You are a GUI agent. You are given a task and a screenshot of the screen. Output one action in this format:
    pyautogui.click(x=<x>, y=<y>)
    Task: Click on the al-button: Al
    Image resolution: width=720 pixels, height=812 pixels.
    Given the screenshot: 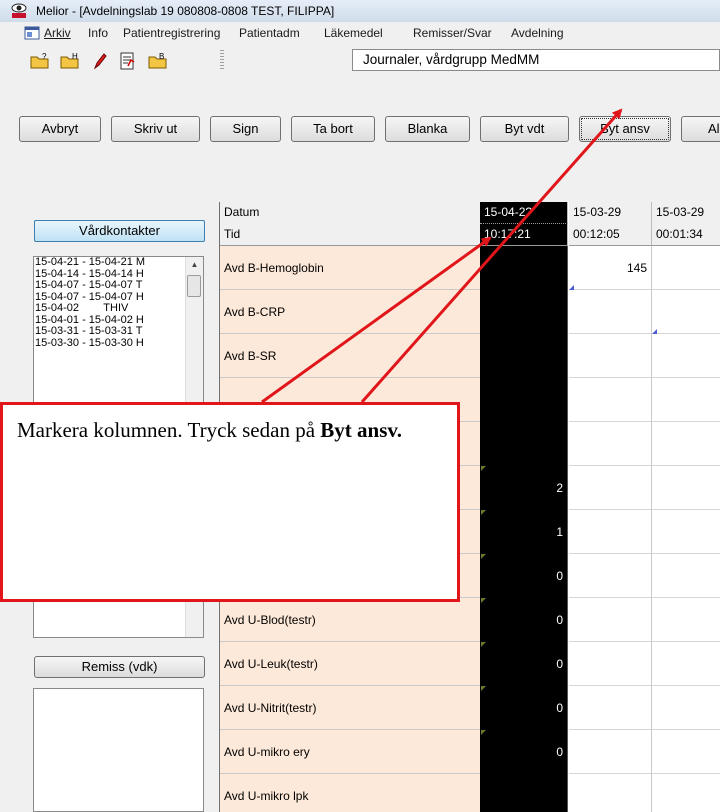 What is the action you would take?
    pyautogui.click(x=700, y=129)
    